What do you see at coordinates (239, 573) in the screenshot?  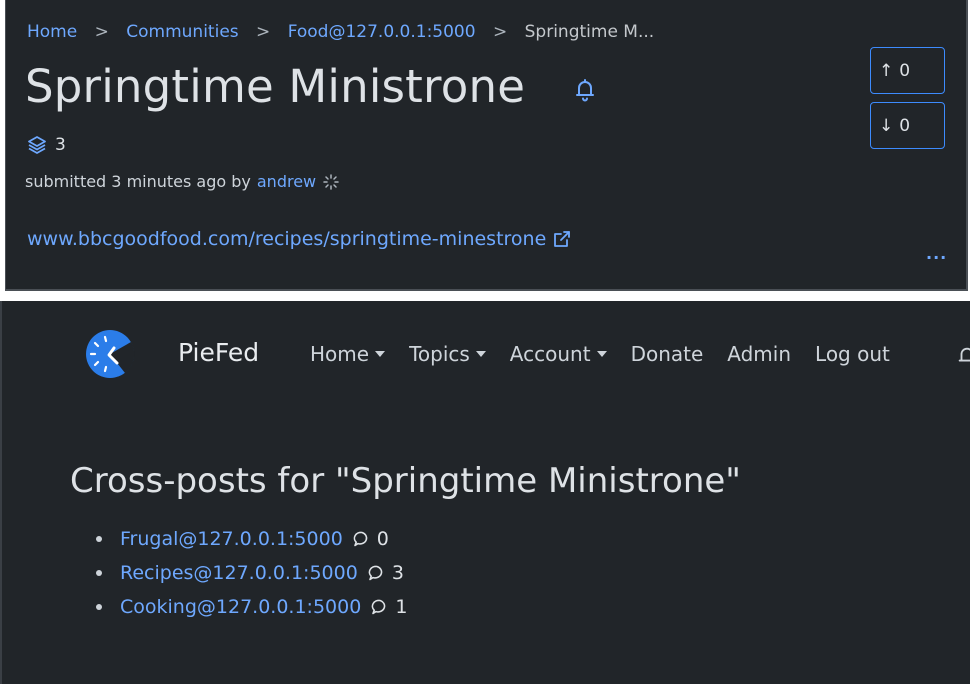 I see `crosspost-community-link: Recipes@127.0.0.1:5000` at bounding box center [239, 573].